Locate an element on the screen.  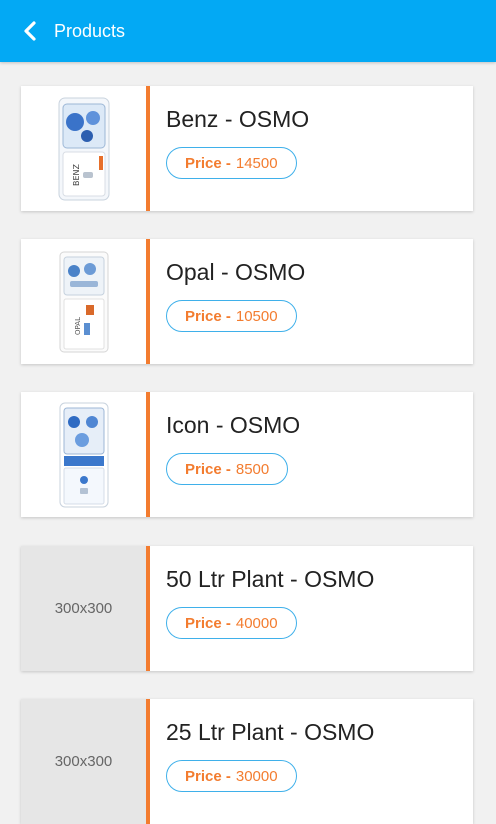
product-image: OPAL is located at coordinates (83, 301).